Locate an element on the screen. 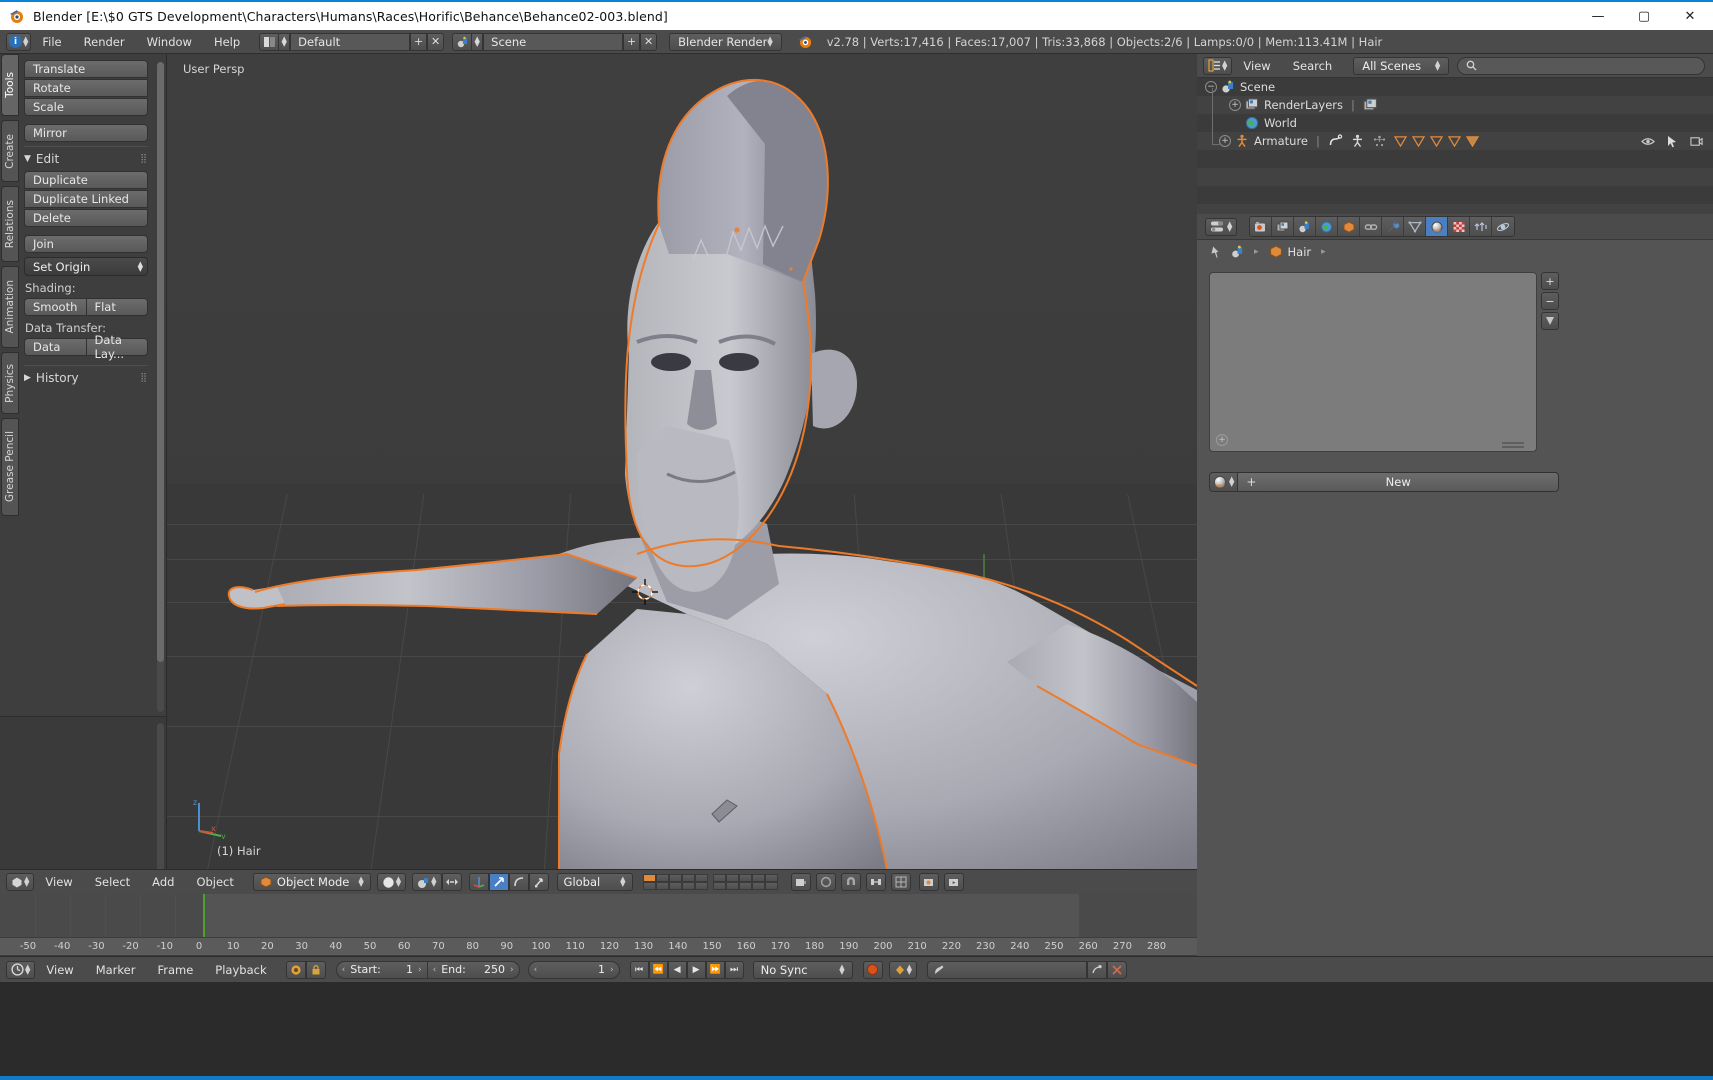  interaction-mode-selector: Object Mode ▲ ▼ is located at coordinates (311, 882).